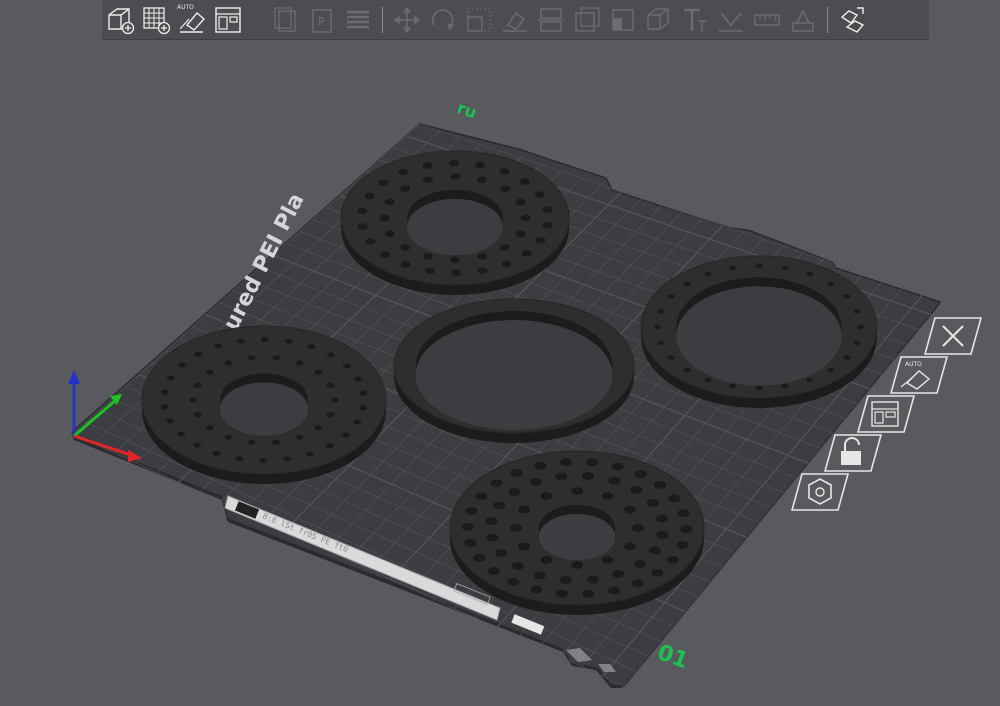 The width and height of the screenshot is (1000, 706). I want to click on add-cube-icon, so click(121, 20).